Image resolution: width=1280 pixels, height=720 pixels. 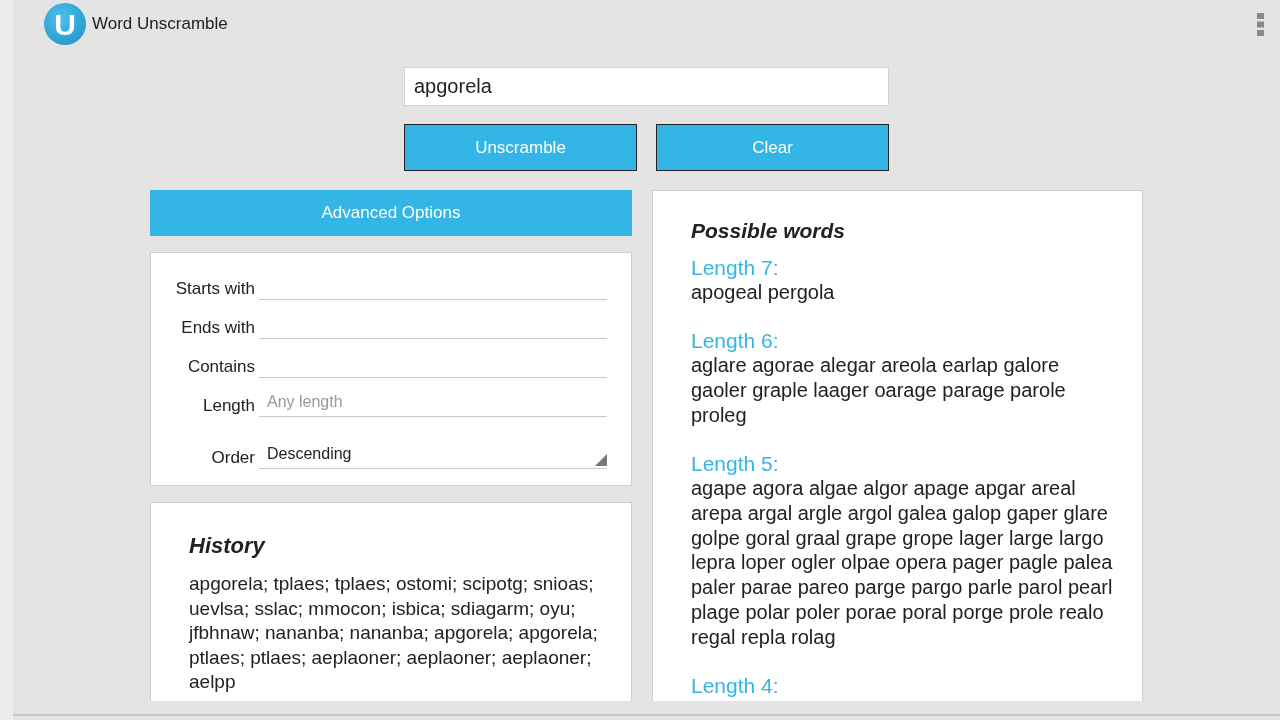 What do you see at coordinates (229, 405) in the screenshot?
I see `field-label: Length` at bounding box center [229, 405].